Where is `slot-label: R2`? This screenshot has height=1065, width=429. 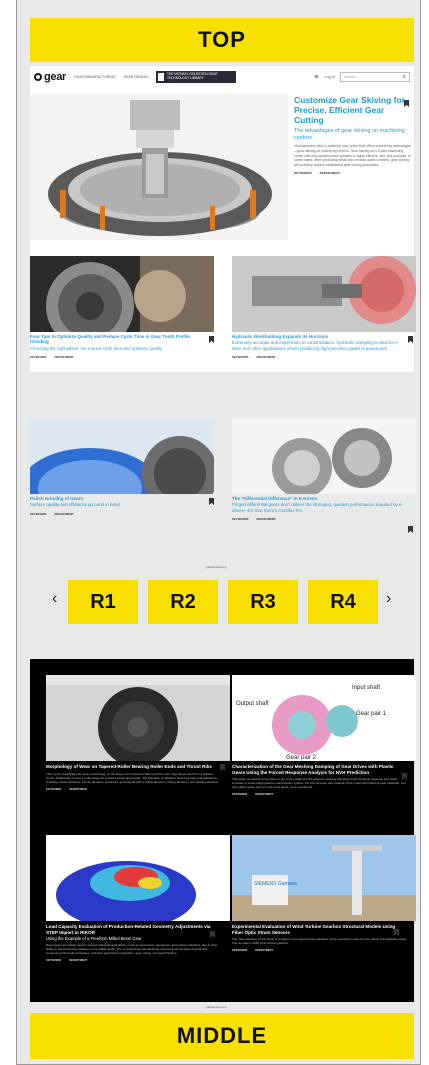
slot-label: R2 is located at coordinates (183, 601).